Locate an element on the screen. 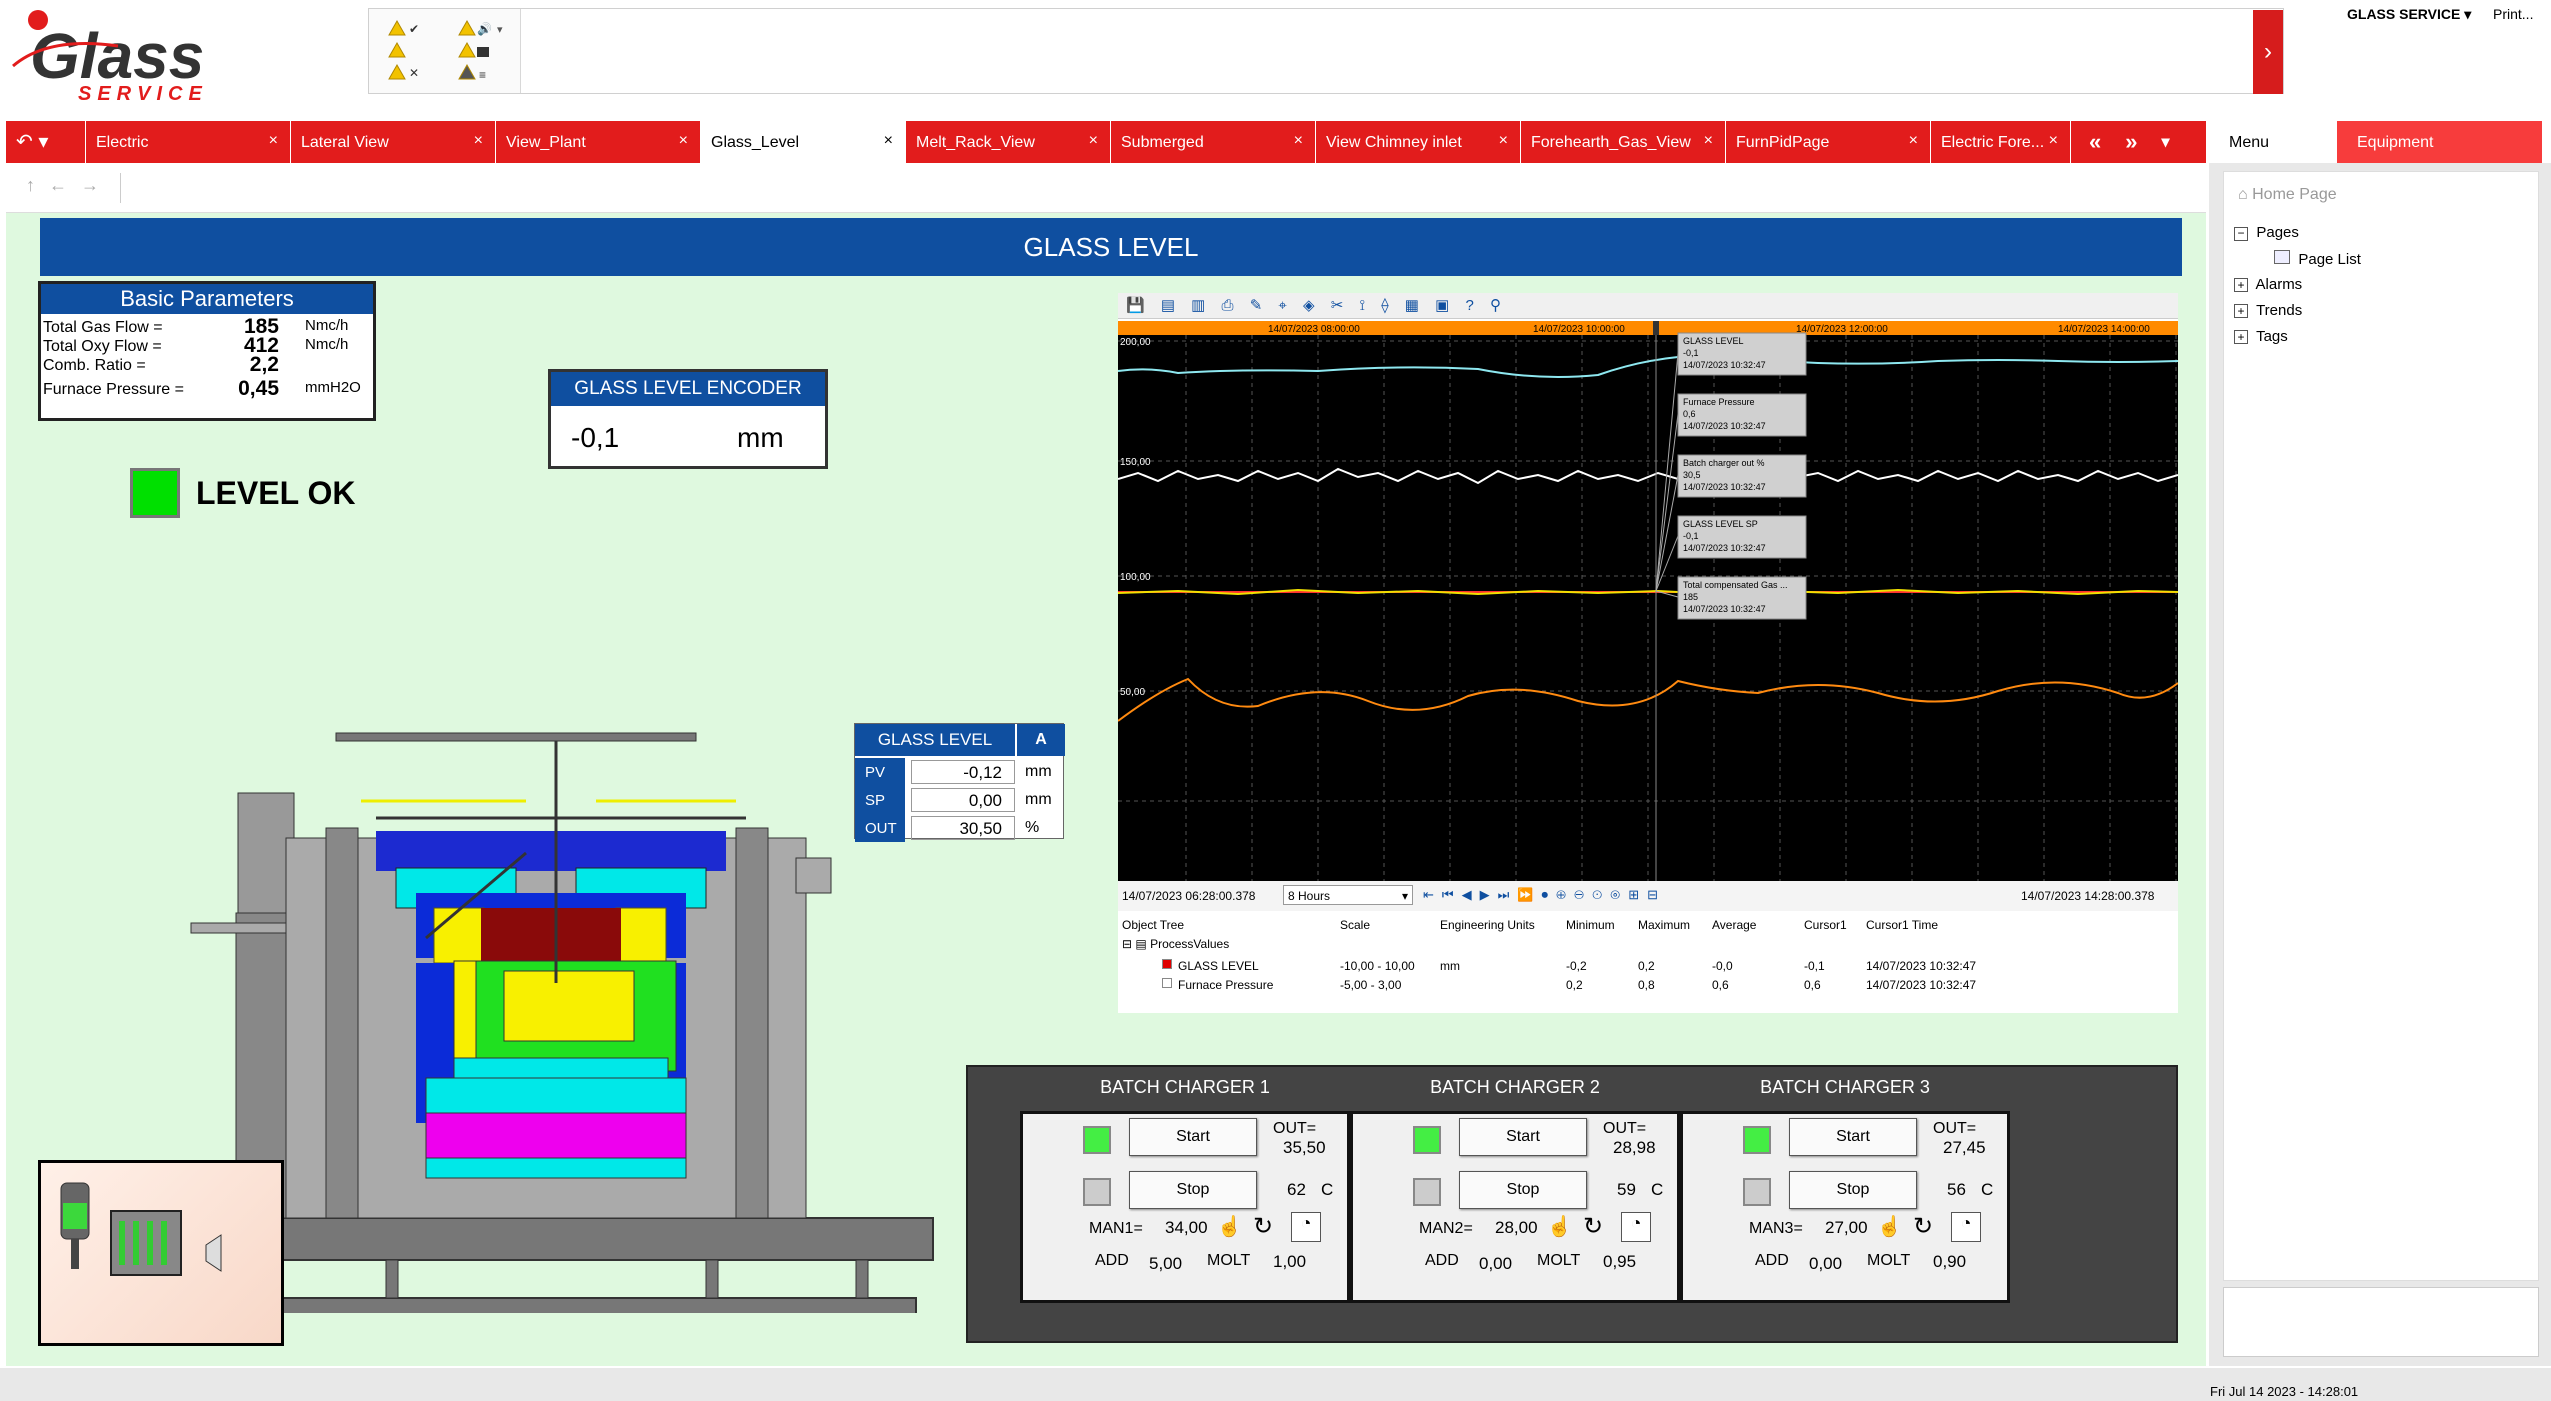 This screenshot has height=1401, width=2551. tree-pages: − Pages is located at coordinates (2266, 232).